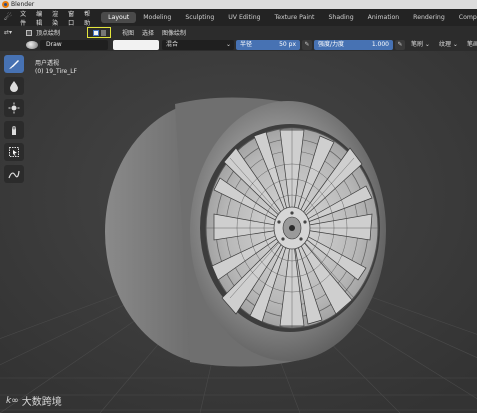 This screenshot has width=477, height=413. I want to click on menu-select: 选择, so click(148, 32).